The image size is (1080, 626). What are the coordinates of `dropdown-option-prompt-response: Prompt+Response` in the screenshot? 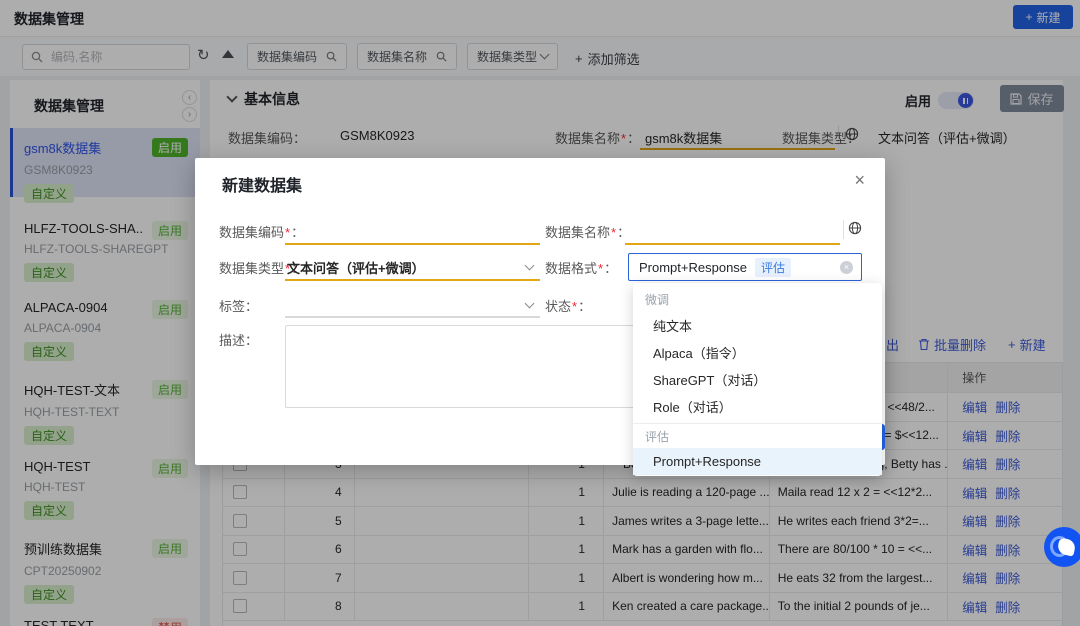 It's located at (757, 461).